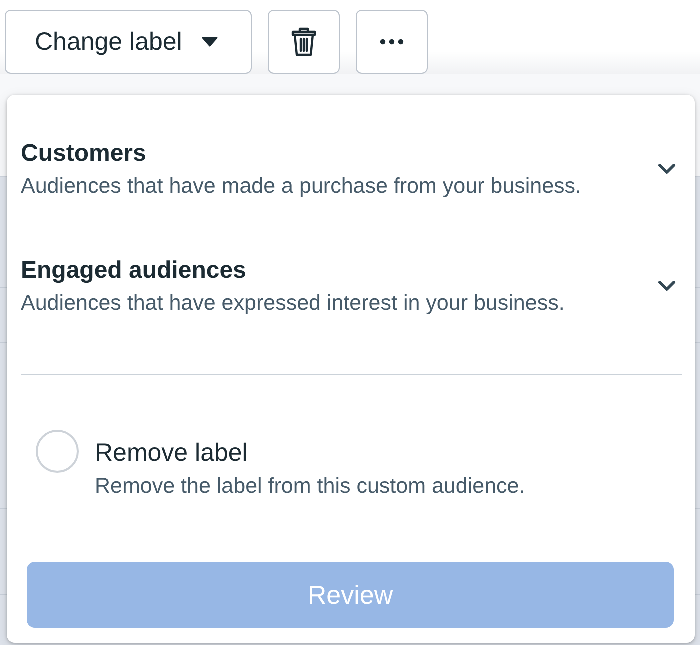  What do you see at coordinates (172, 453) in the screenshot?
I see `option-label: Remove label` at bounding box center [172, 453].